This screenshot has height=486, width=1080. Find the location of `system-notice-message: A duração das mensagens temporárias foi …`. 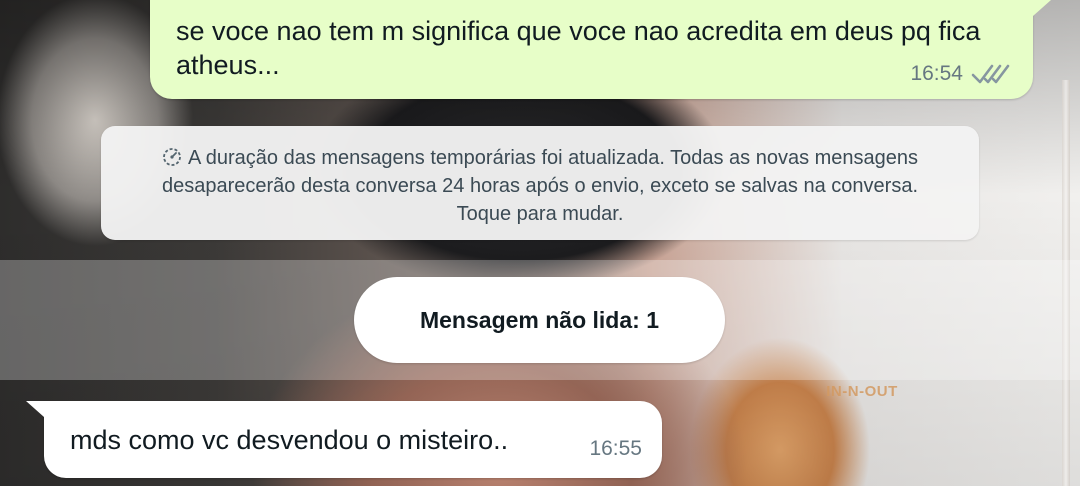

system-notice-message: A duração das mensagens temporárias foi … is located at coordinates (540, 186).